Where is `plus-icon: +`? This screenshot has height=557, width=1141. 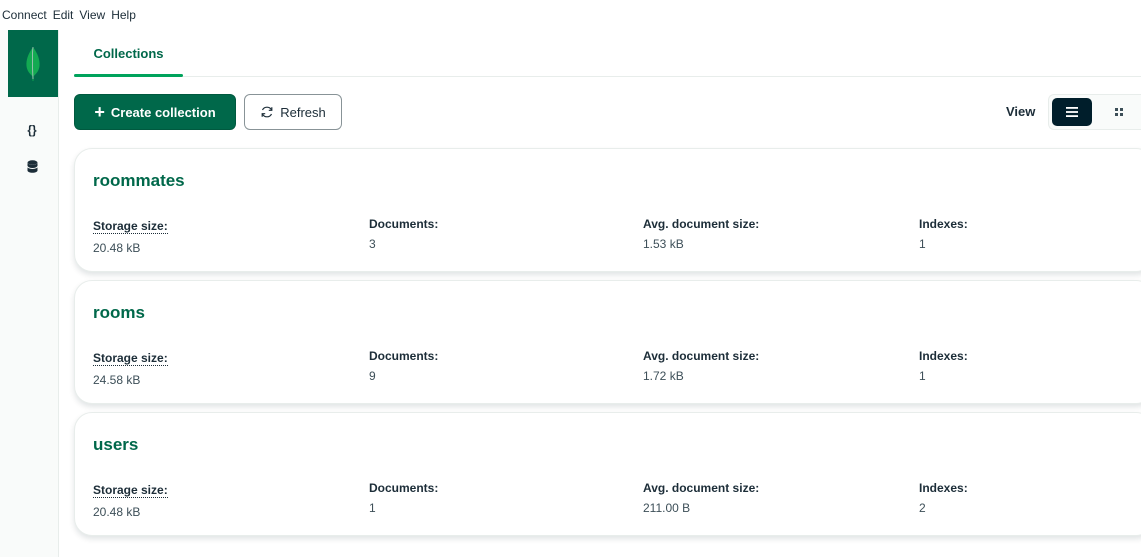 plus-icon: + is located at coordinates (99, 112).